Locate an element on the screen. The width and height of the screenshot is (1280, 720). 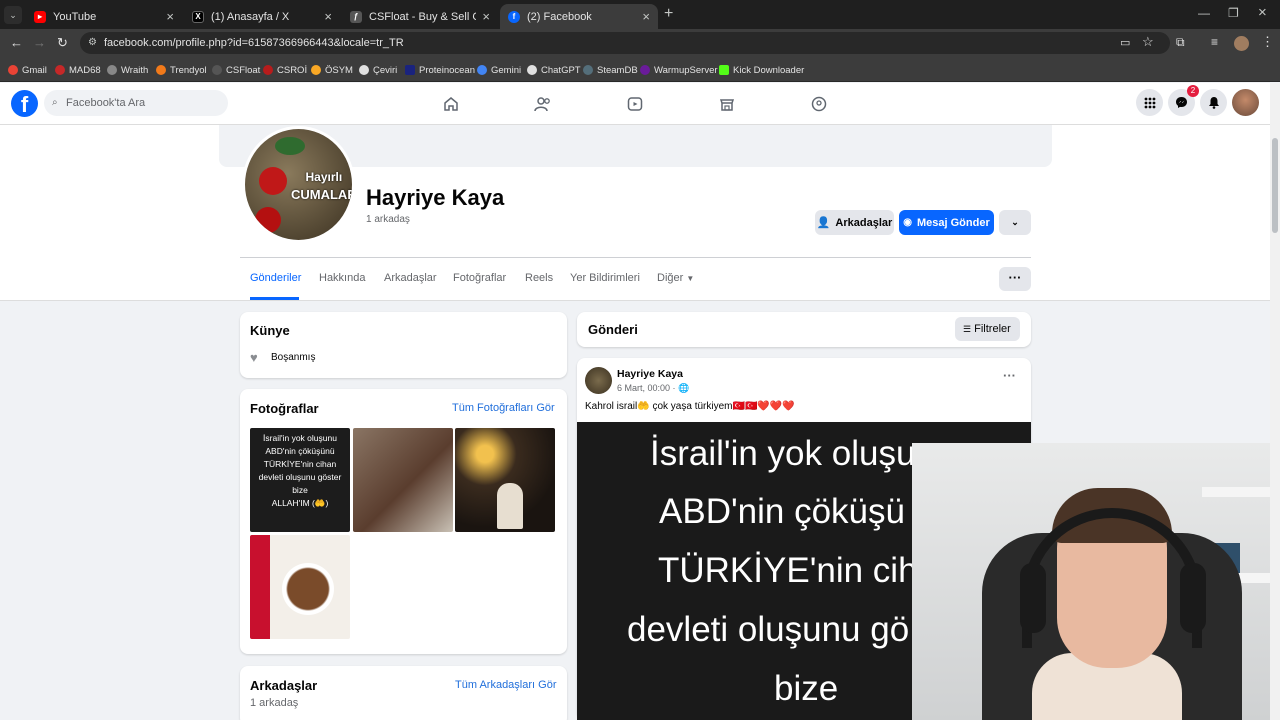
proteinocean-icon is located at coordinates (410, 70).